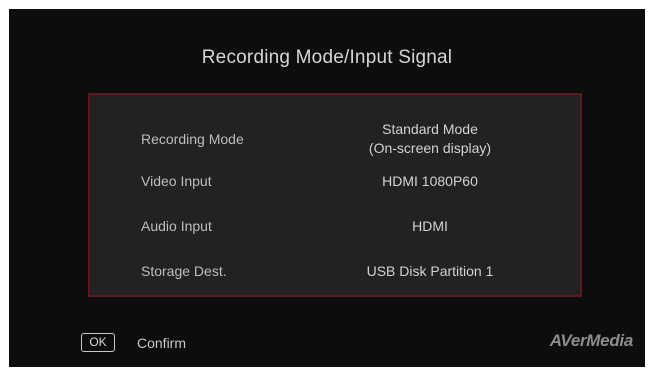 The width and height of the screenshot is (654, 372). What do you see at coordinates (335, 226) in the screenshot?
I see `settings-row-audio-input: Audio Input HDMI` at bounding box center [335, 226].